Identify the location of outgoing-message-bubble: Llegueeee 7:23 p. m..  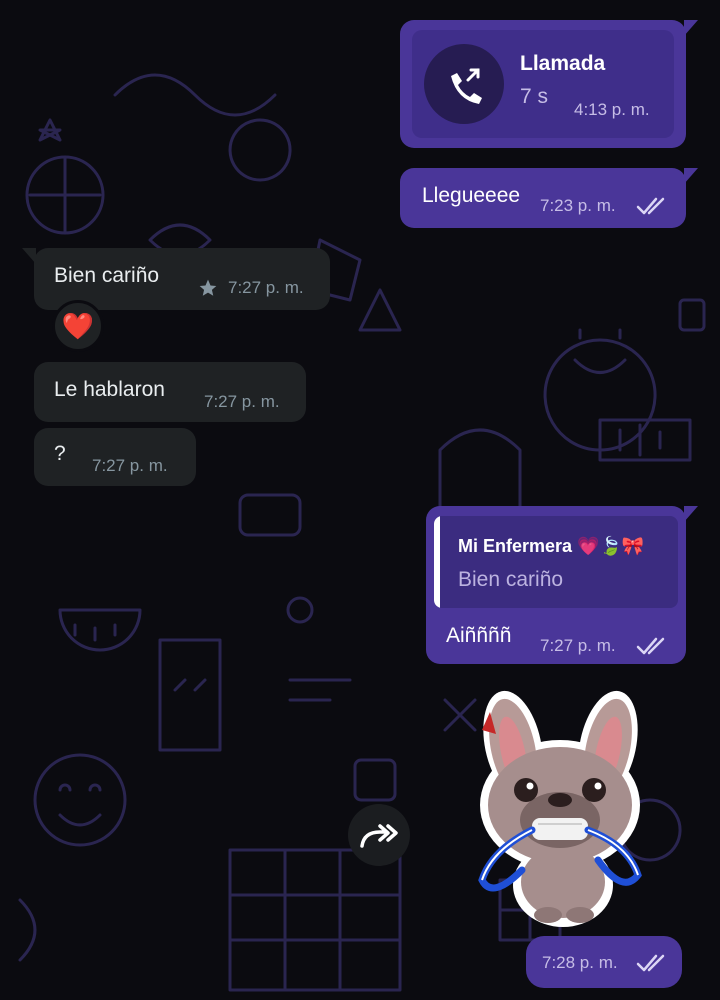
(549, 198).